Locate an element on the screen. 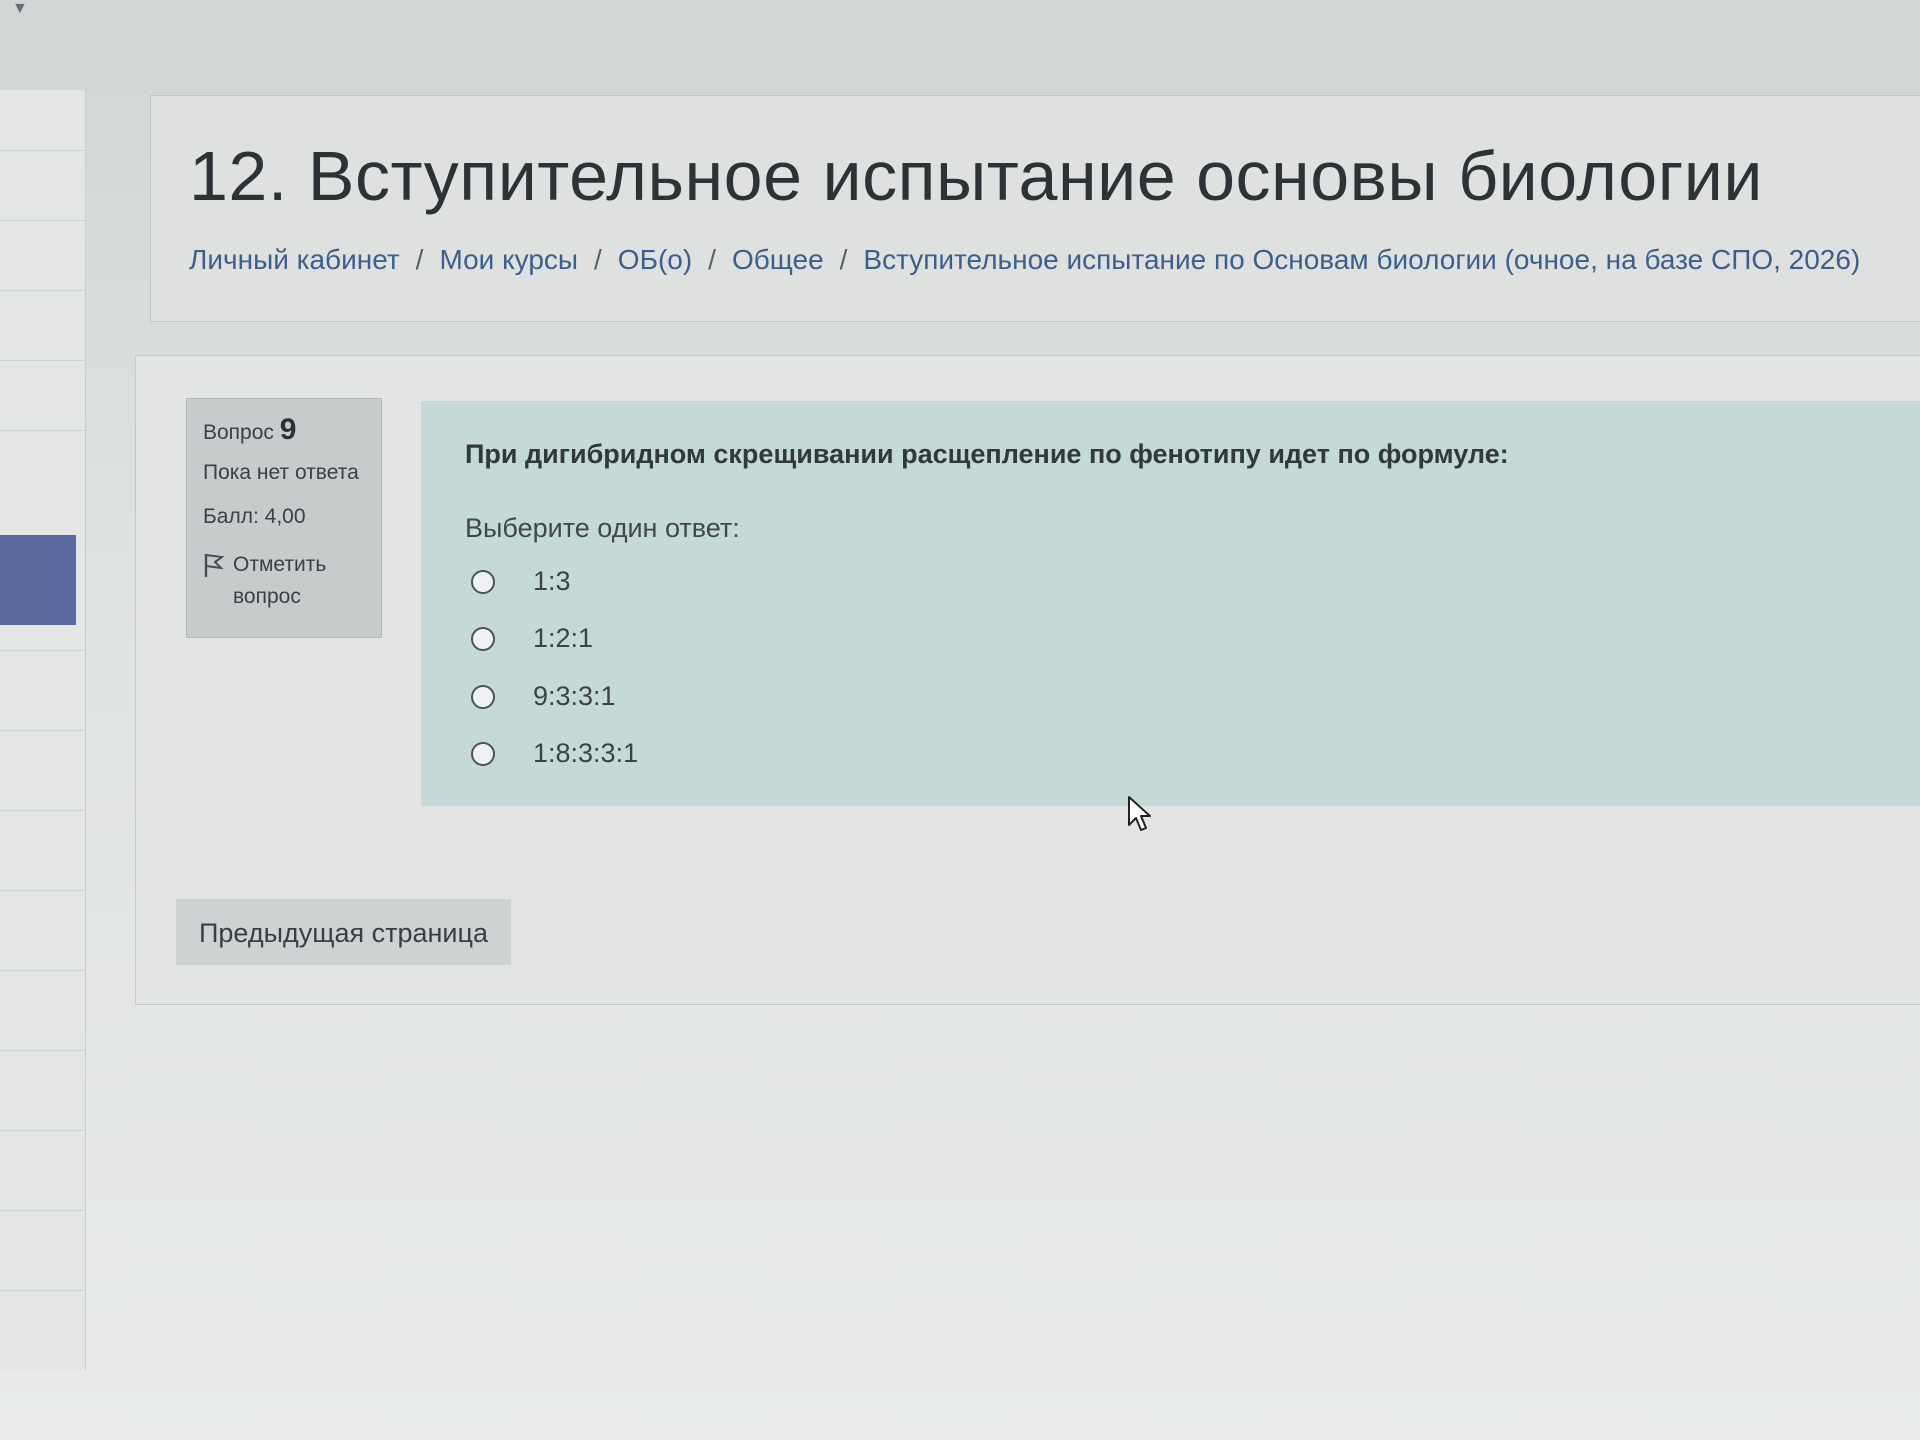 The height and width of the screenshot is (1440, 1920). question-state: Пока нет ответа is located at coordinates (281, 472).